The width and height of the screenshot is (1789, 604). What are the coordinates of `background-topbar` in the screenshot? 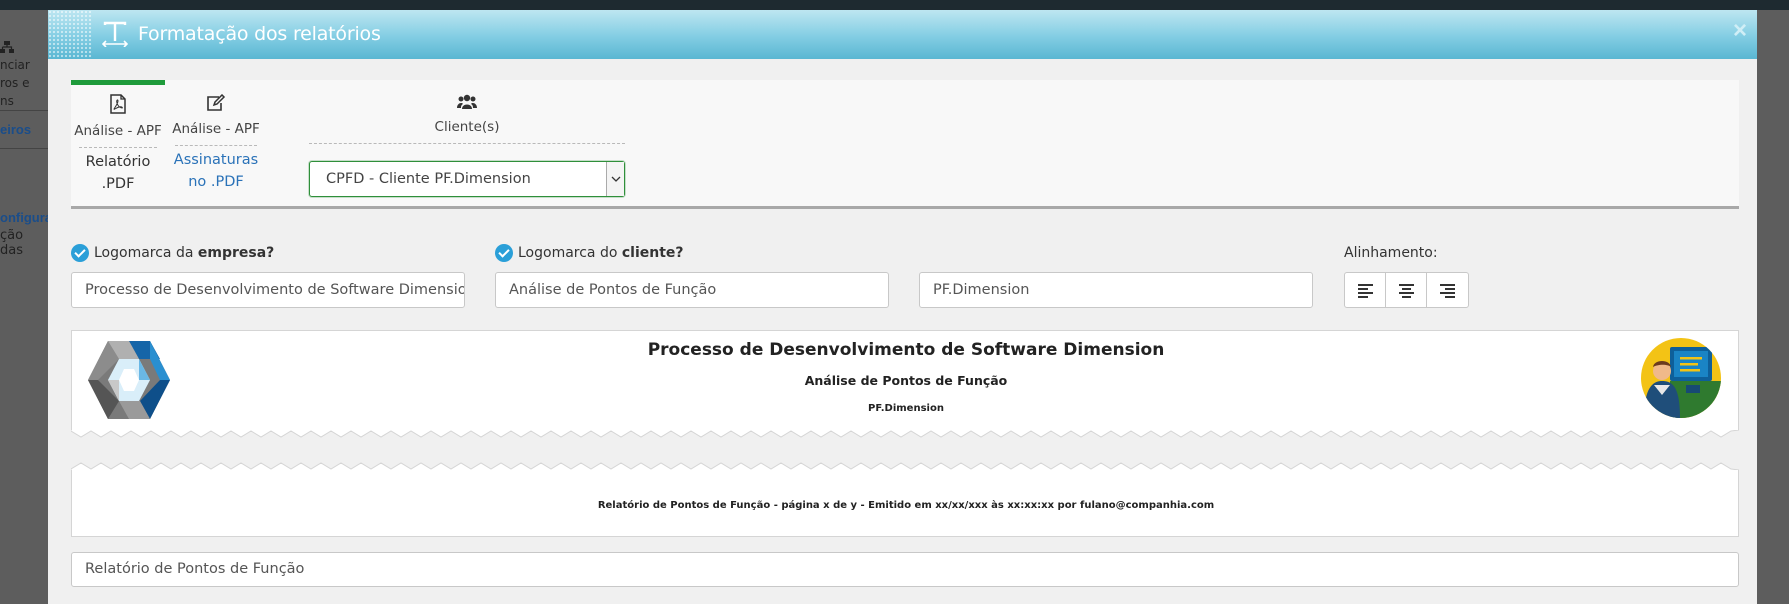 It's located at (894, 5).